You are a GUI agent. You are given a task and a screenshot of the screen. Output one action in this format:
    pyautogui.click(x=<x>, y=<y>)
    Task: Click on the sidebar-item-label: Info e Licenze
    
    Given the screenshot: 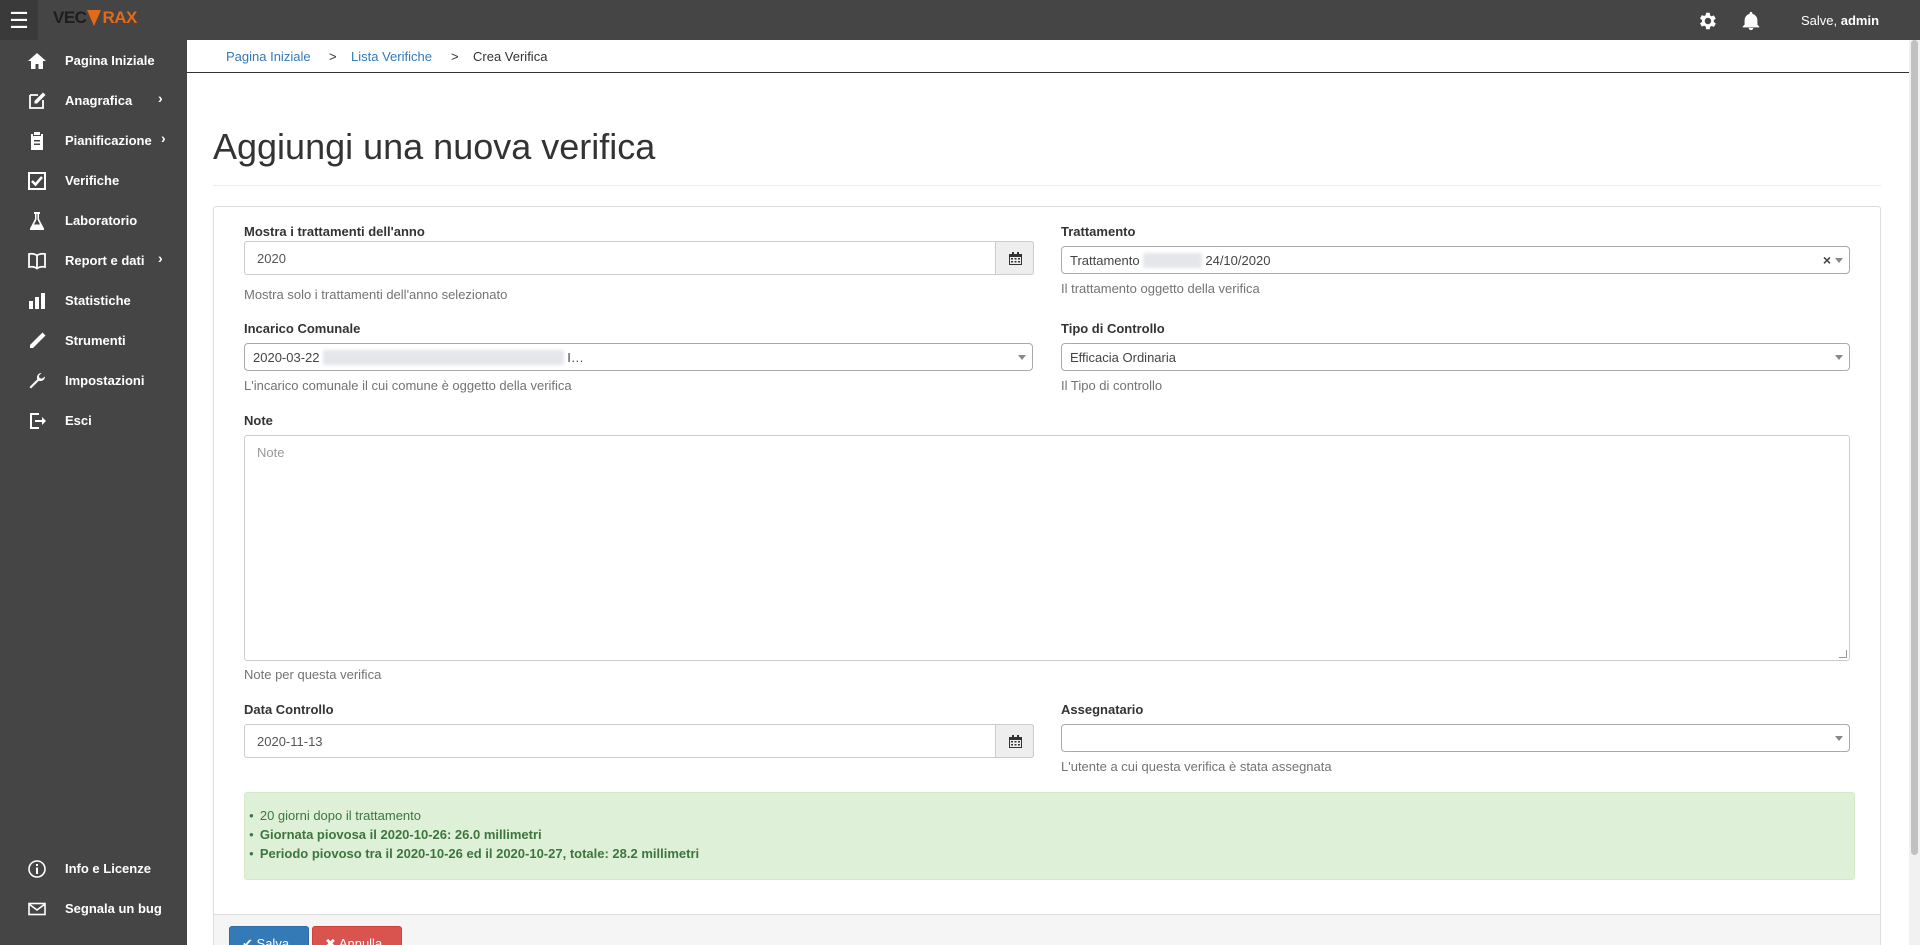 What is the action you would take?
    pyautogui.click(x=108, y=868)
    